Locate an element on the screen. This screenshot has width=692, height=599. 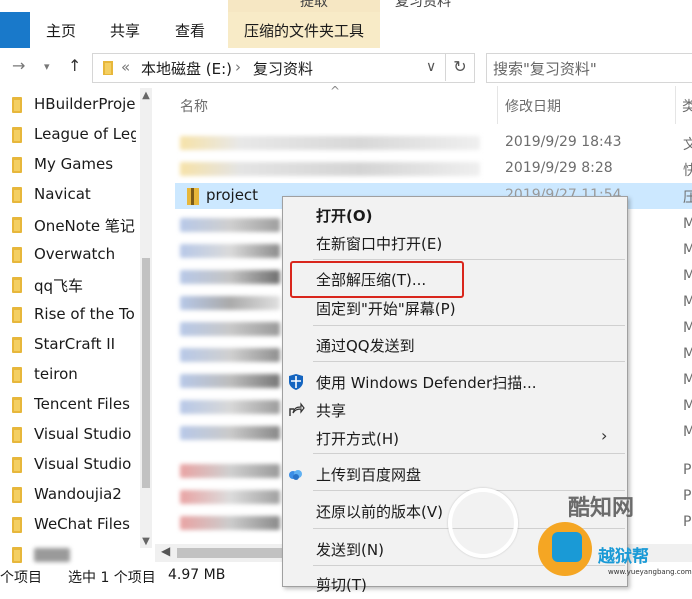
tab-view: 查看 is located at coordinates (190, 30).